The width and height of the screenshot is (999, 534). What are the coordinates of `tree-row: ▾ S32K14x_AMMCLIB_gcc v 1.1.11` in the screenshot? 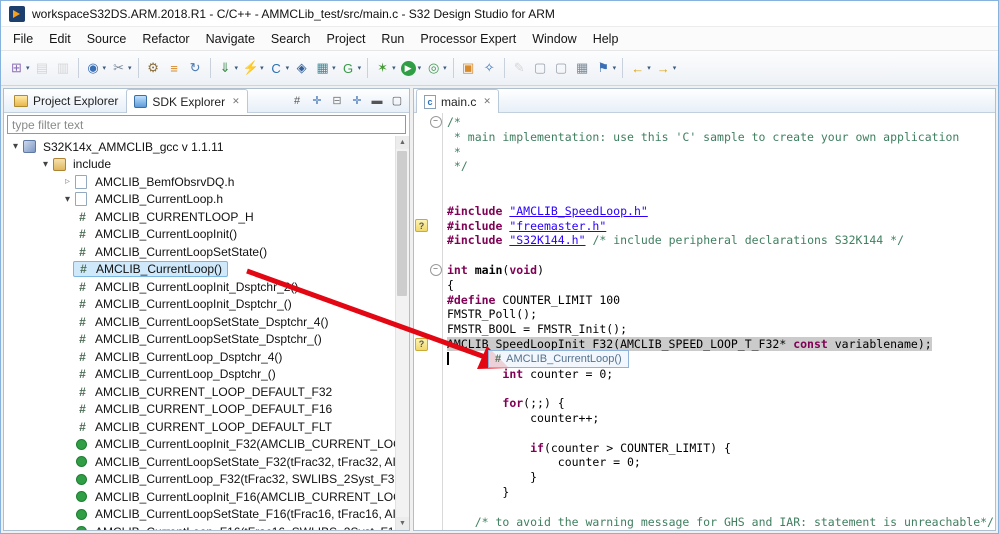 It's located at (206, 147).